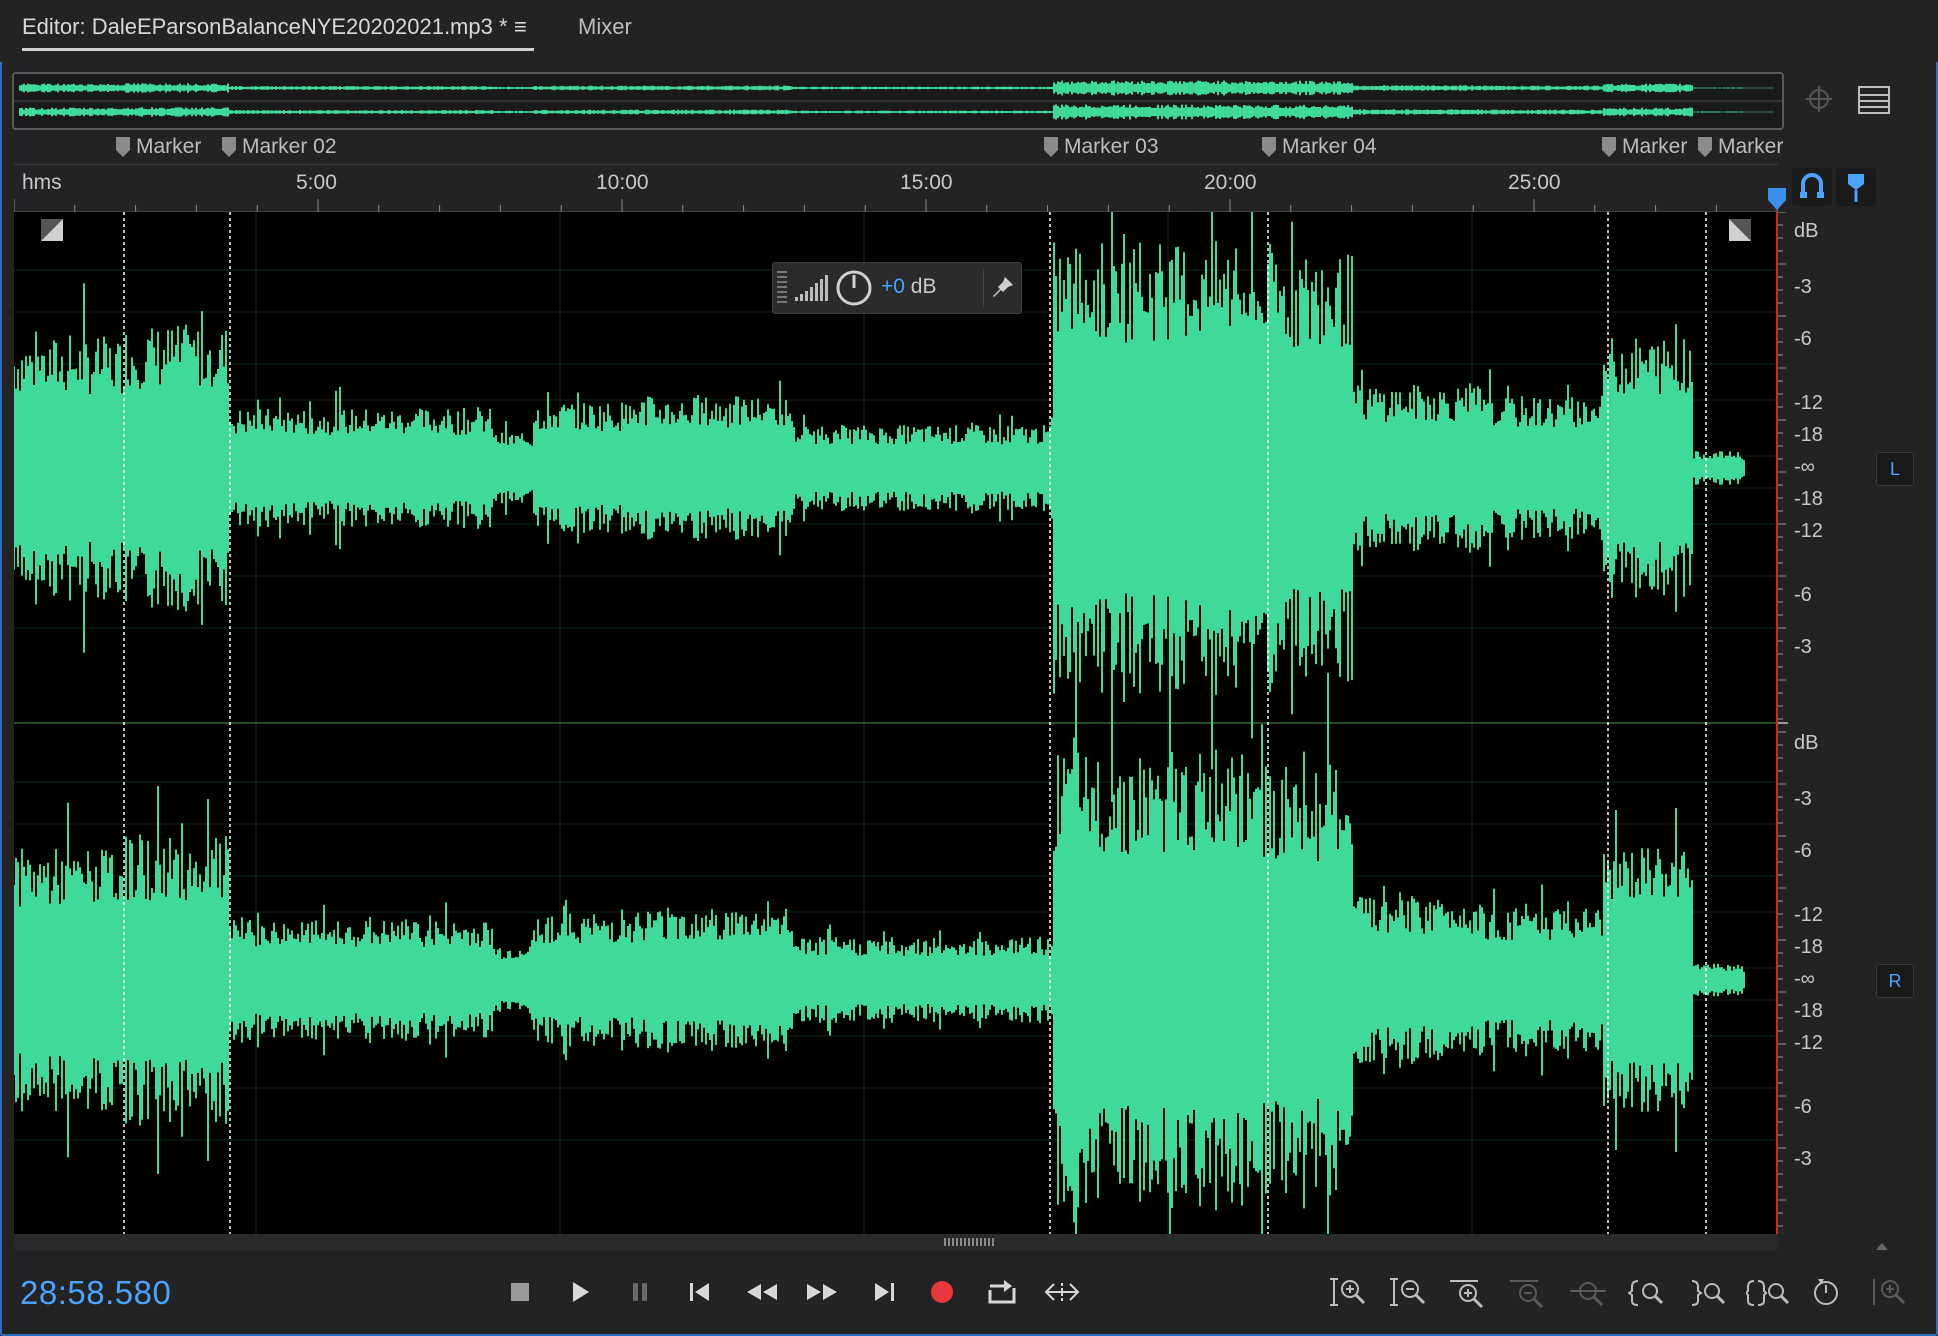 The width and height of the screenshot is (1938, 1336). What do you see at coordinates (1740, 230) in the screenshot?
I see `fade-out-handle-icon` at bounding box center [1740, 230].